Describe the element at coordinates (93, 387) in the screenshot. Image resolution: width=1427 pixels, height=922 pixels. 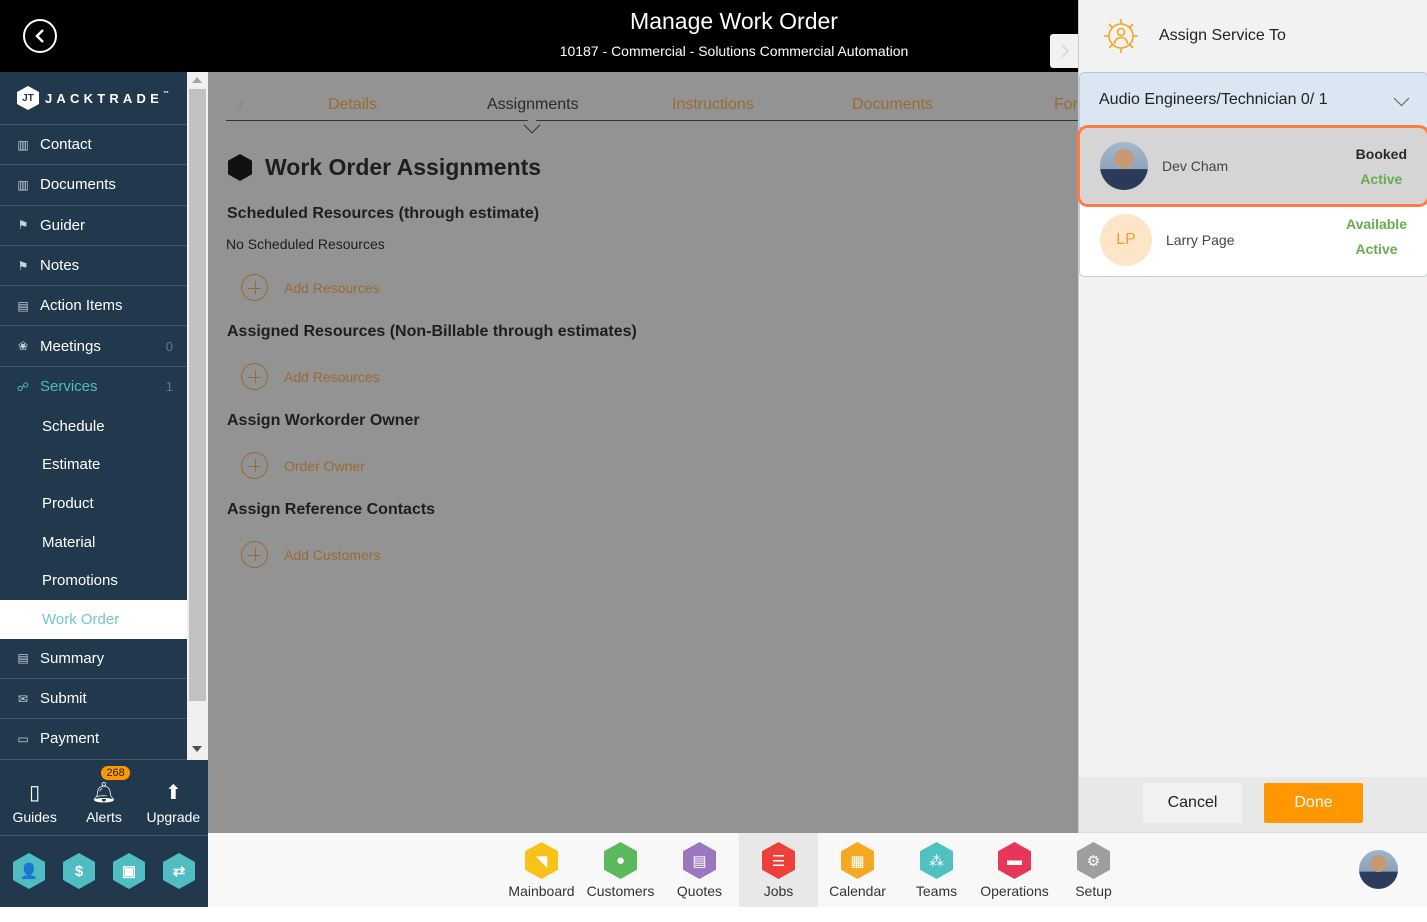
I see `sidebar-item-services: ☍ Services 1` at that location.